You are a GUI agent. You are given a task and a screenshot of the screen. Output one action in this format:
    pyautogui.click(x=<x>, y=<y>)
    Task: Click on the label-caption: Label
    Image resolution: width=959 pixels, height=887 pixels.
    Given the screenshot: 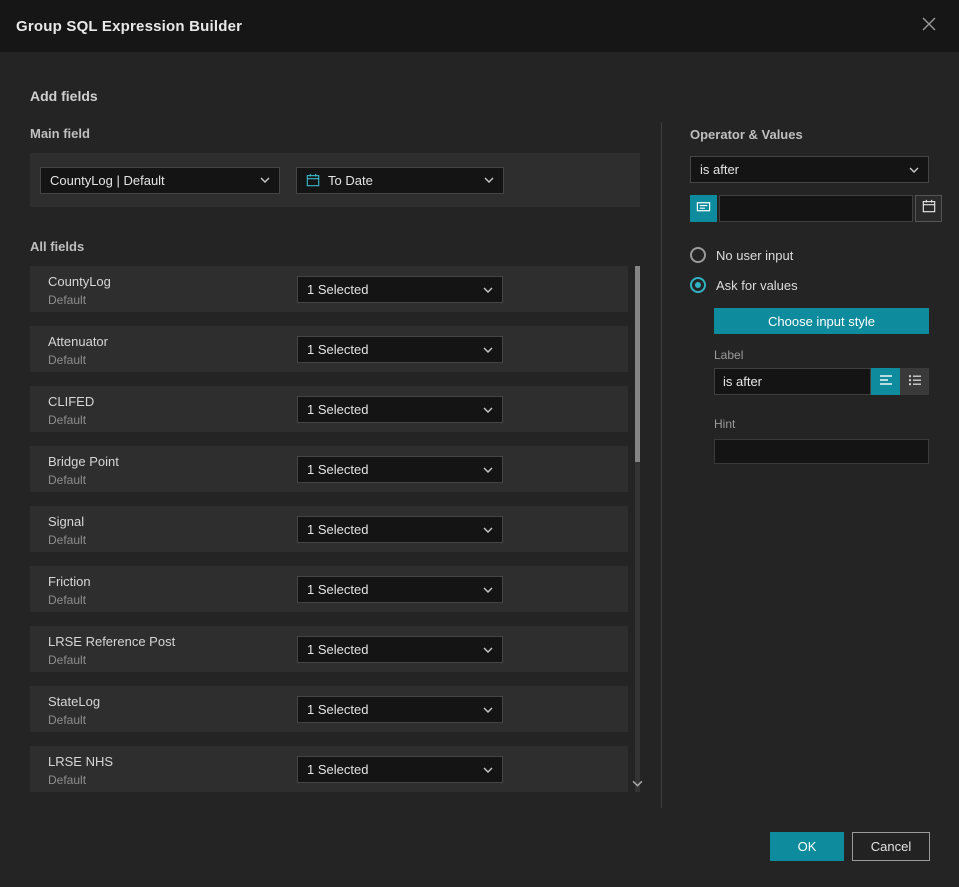 What is the action you would take?
    pyautogui.click(x=729, y=355)
    